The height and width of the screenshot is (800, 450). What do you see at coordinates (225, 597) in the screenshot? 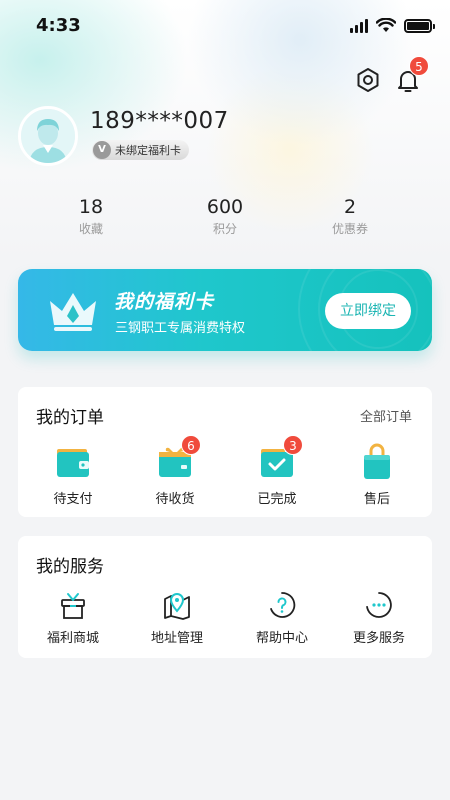
I see `services-panel: 我的服务 福利商城 地址管理 帮助中心 更多服务` at bounding box center [225, 597].